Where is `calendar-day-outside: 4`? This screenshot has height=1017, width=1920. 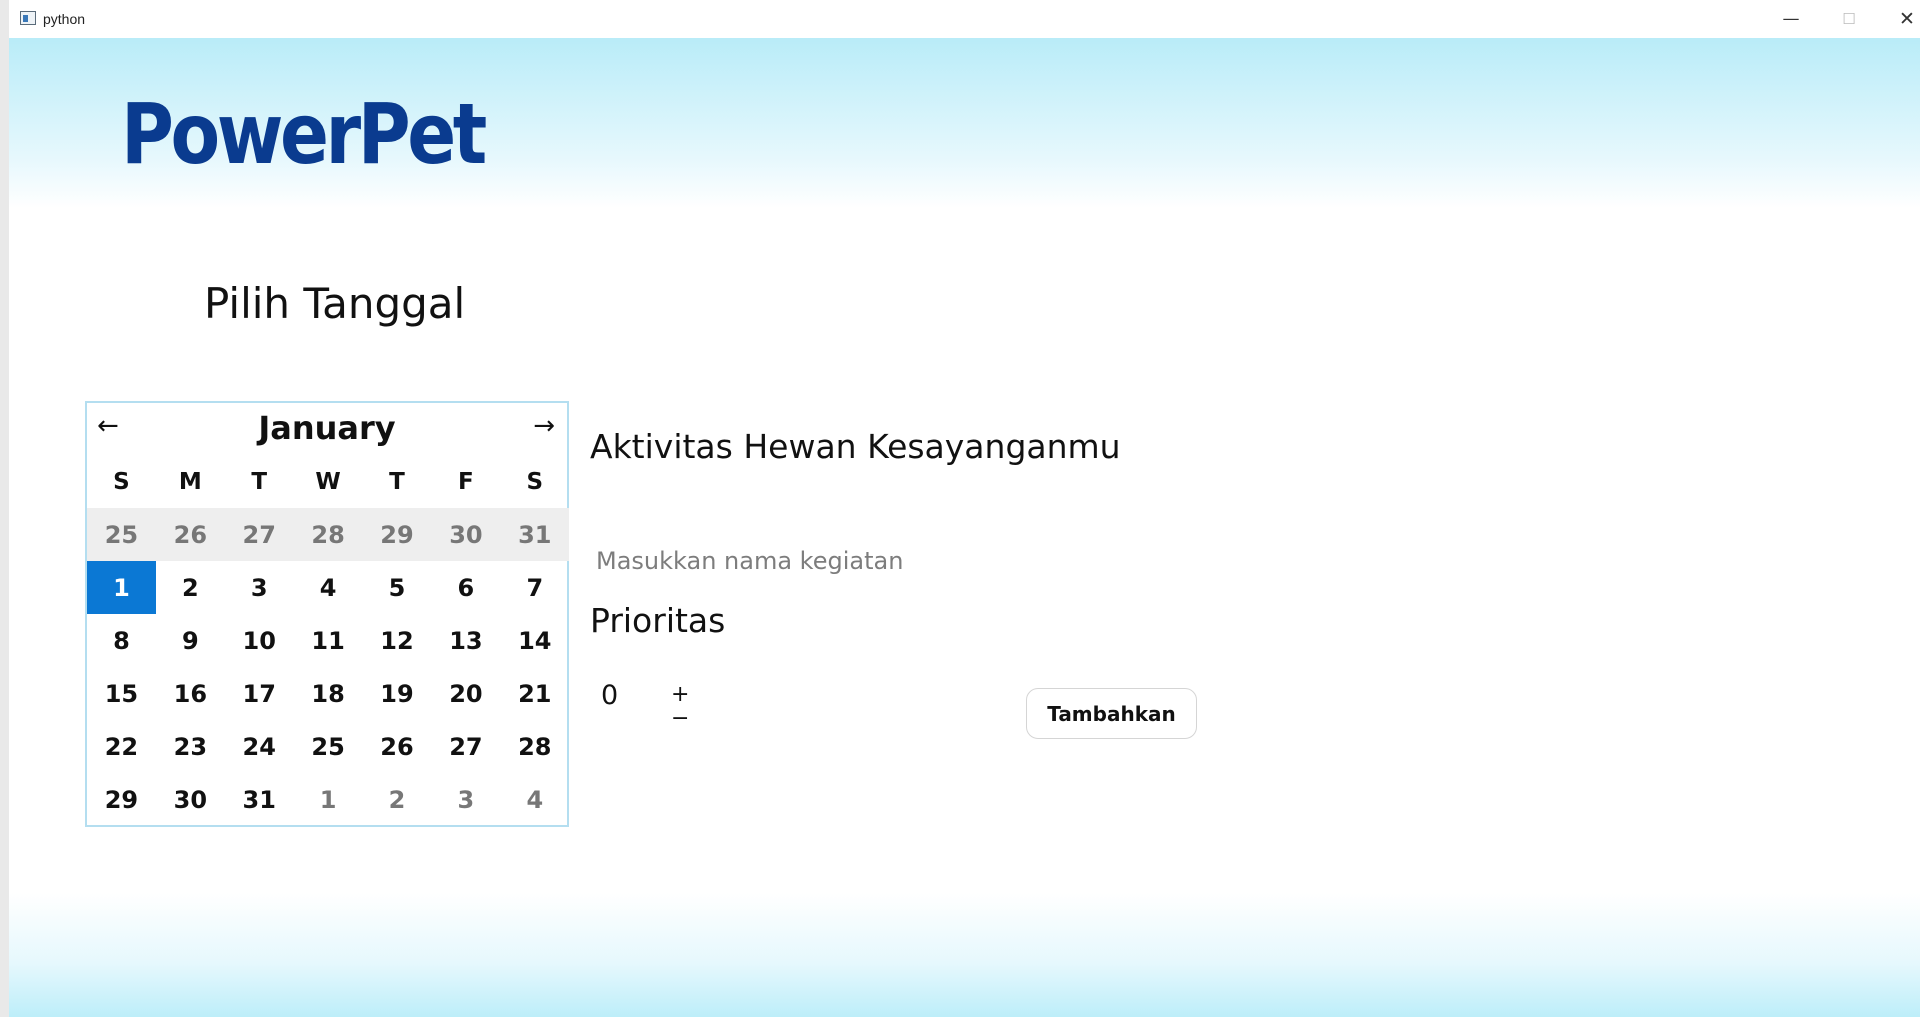
calendar-day-outside: 4 is located at coordinates (534, 799).